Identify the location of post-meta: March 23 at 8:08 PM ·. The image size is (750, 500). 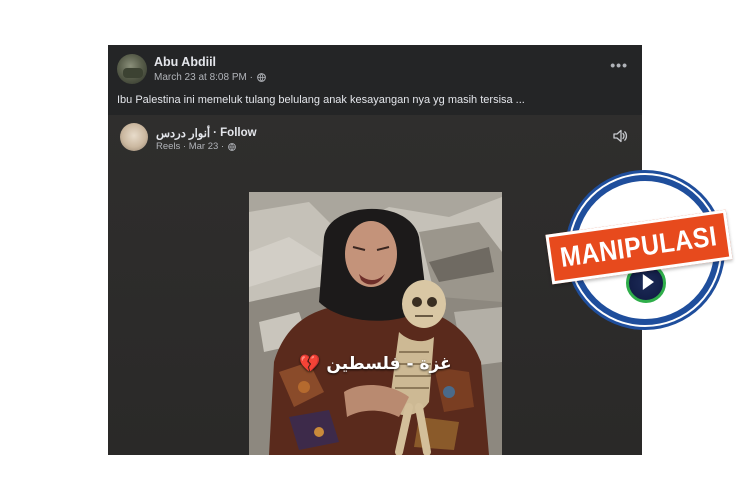
(210, 77).